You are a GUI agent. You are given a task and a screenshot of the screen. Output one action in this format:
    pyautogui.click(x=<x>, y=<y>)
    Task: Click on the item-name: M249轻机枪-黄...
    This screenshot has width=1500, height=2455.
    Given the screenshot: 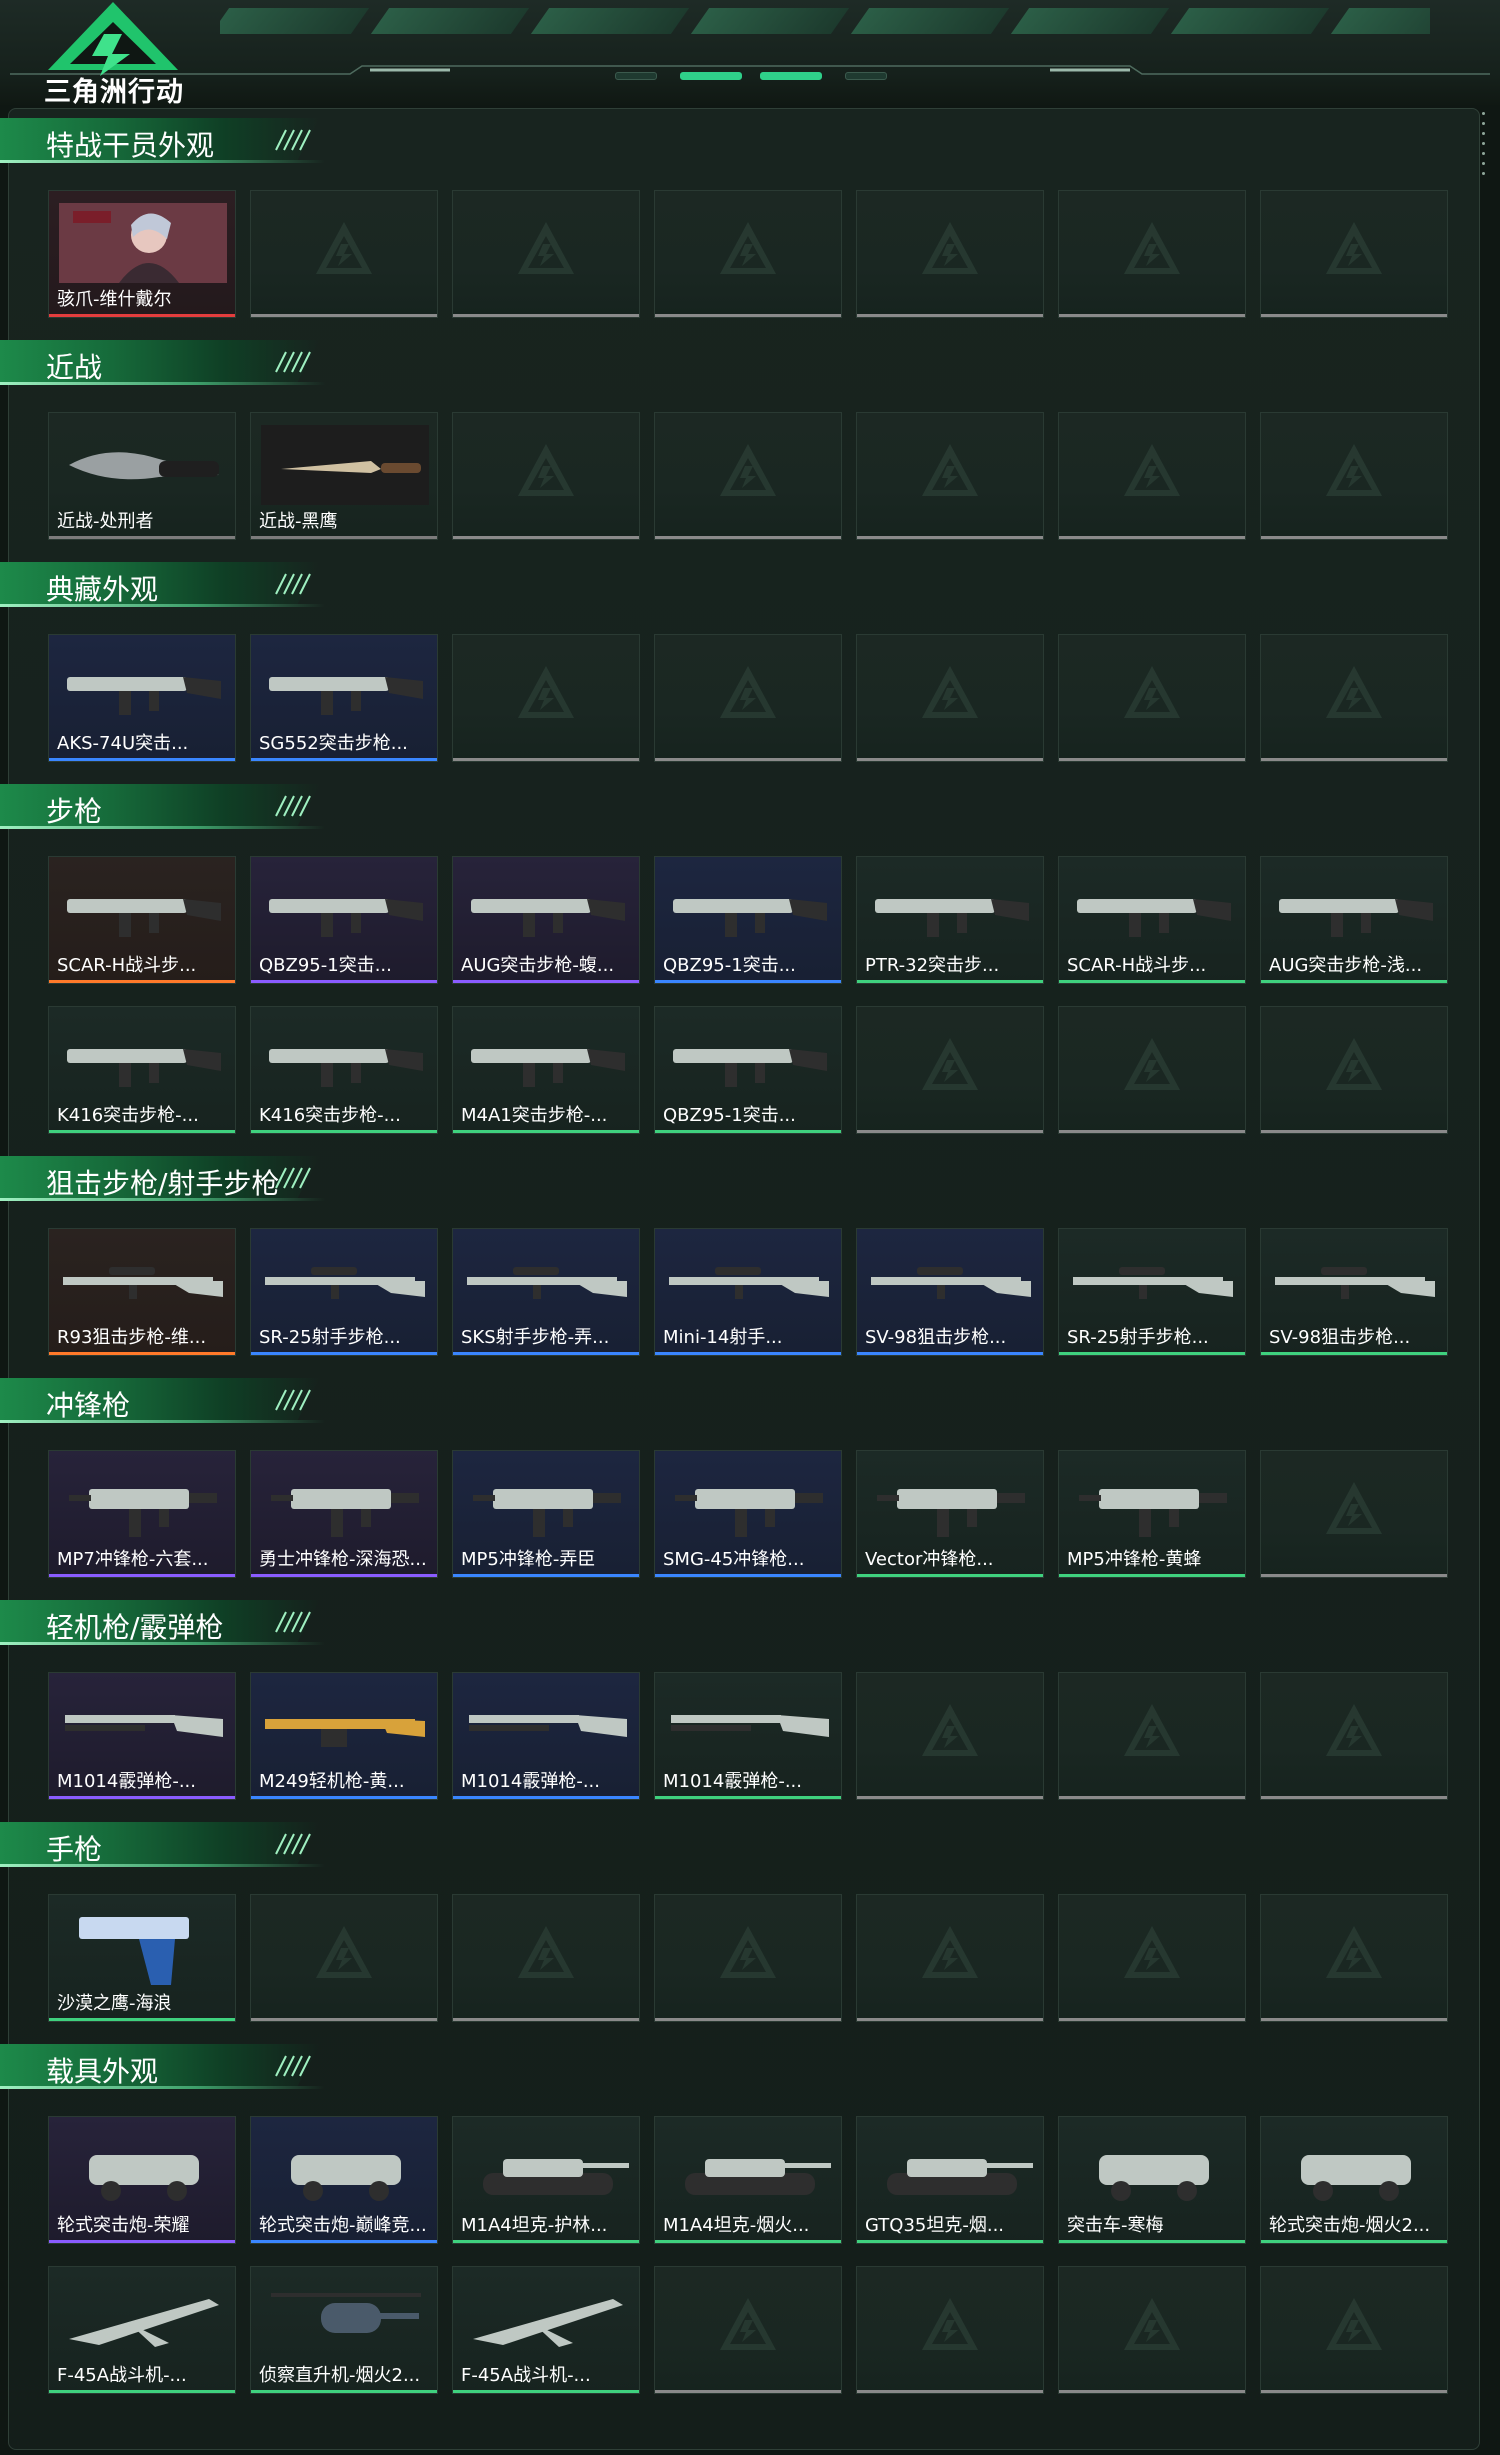 What is the action you would take?
    pyautogui.click(x=332, y=1781)
    